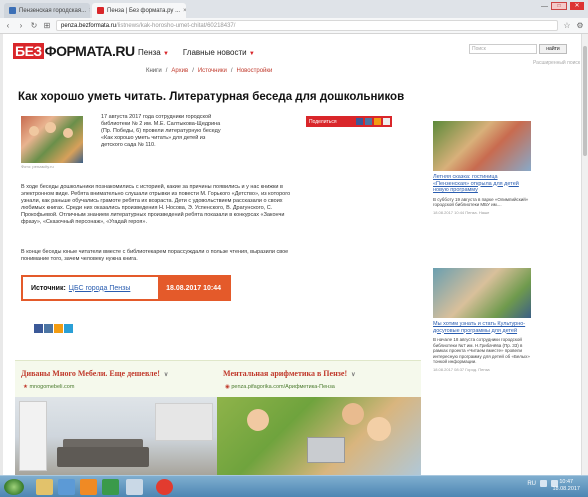 The height and width of the screenshot is (497, 588). What do you see at coordinates (584, 254) in the screenshot?
I see `page-scrollbar` at bounding box center [584, 254].